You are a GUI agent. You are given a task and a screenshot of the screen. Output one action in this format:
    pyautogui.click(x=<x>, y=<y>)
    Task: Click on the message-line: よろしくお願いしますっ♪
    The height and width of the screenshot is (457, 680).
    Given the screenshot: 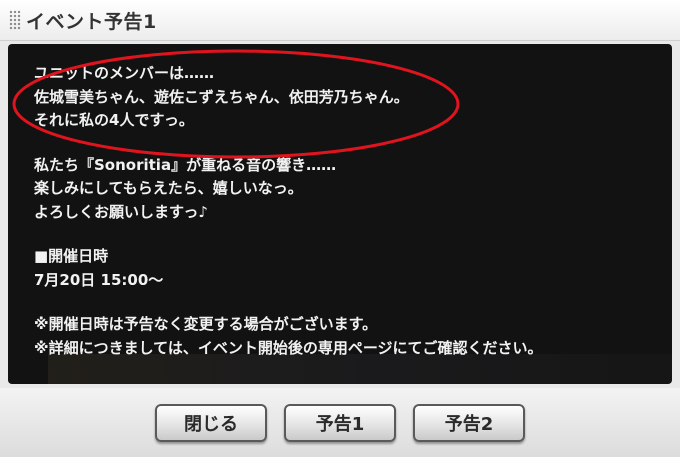 What is the action you would take?
    pyautogui.click(x=121, y=211)
    